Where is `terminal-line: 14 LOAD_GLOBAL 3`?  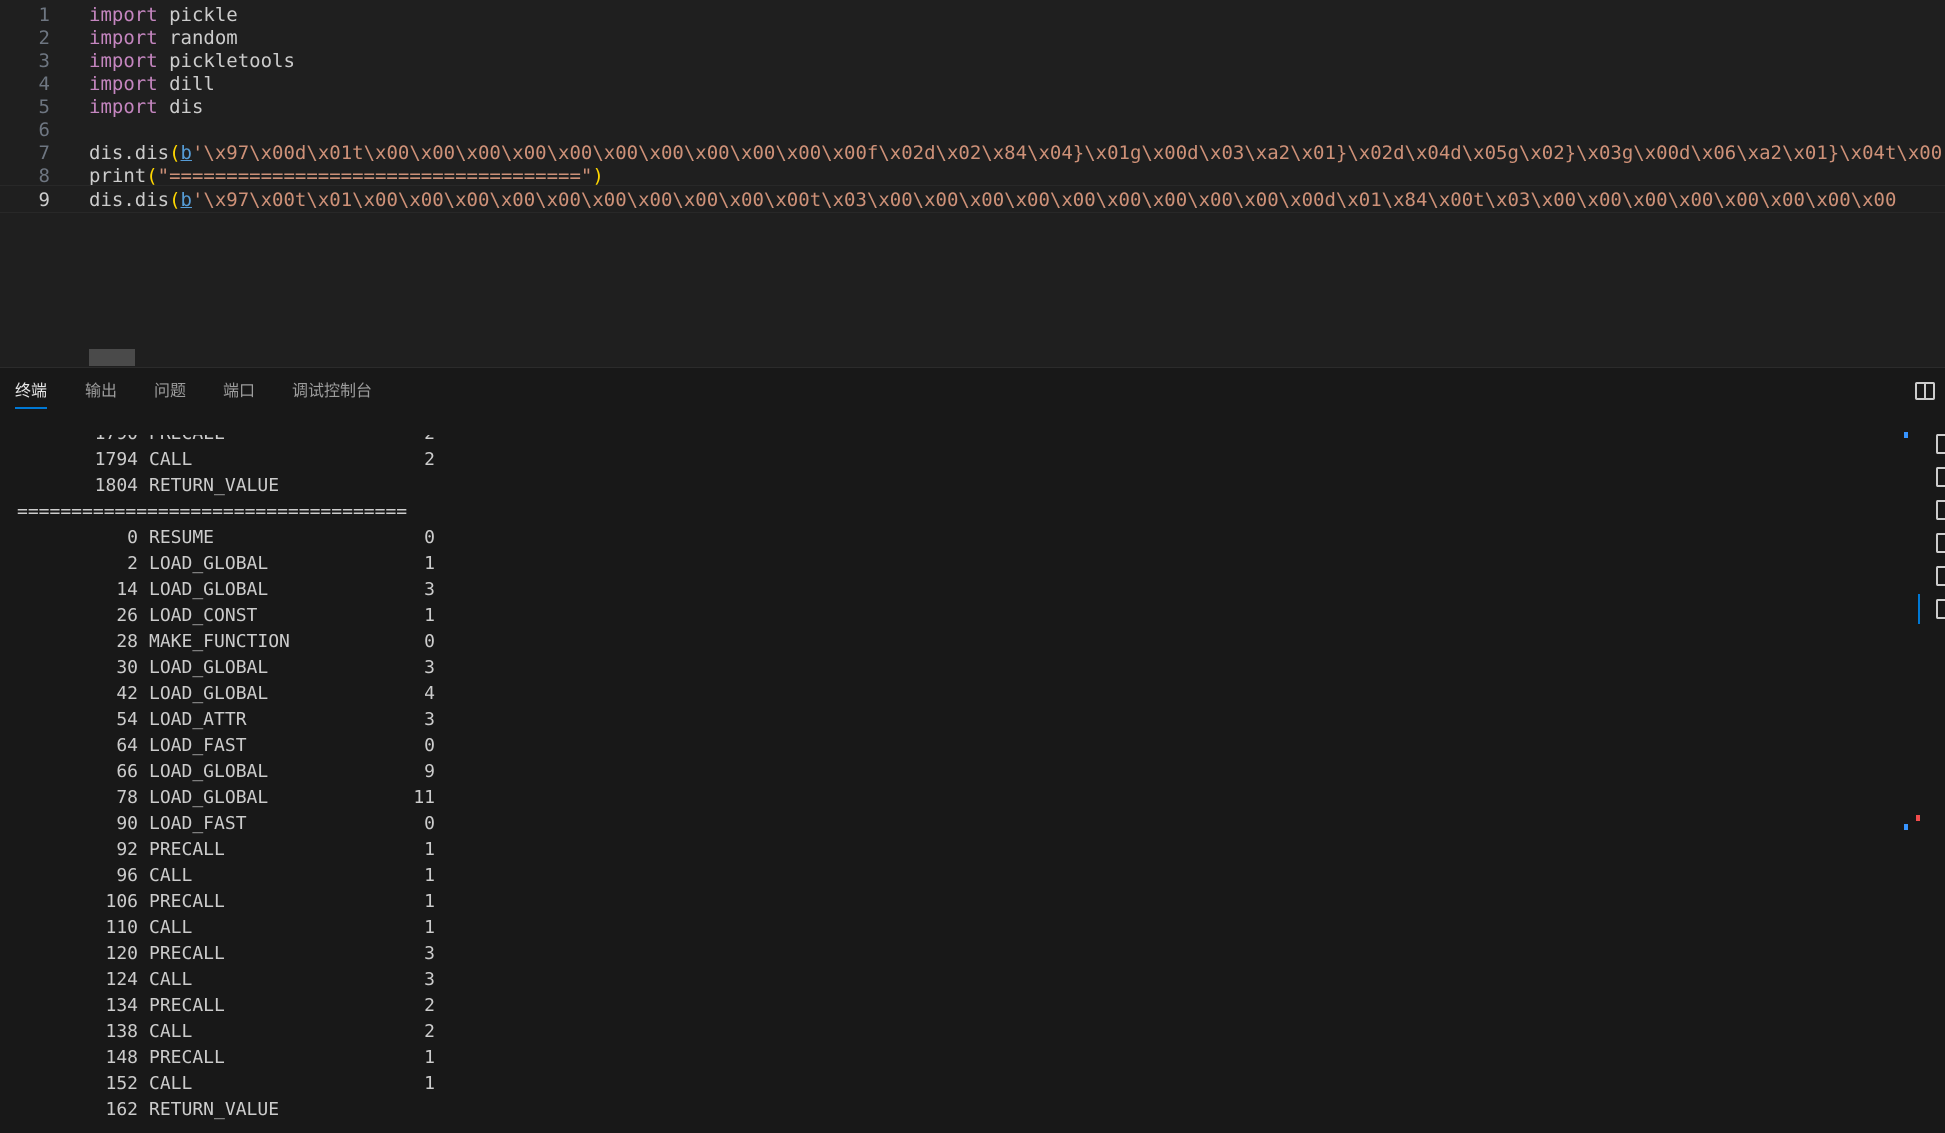 terminal-line: 14 LOAD_GLOBAL 3 is located at coordinates (300, 590).